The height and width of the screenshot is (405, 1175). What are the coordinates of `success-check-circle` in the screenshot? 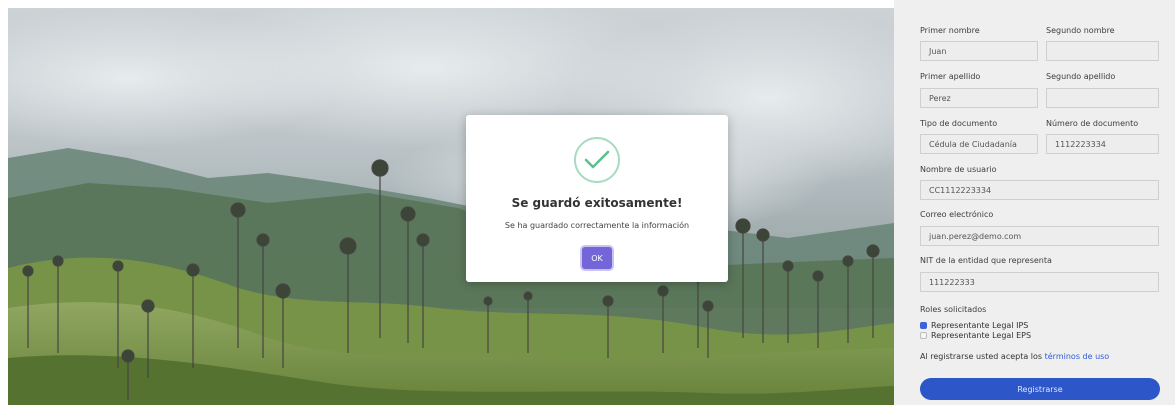 It's located at (597, 160).